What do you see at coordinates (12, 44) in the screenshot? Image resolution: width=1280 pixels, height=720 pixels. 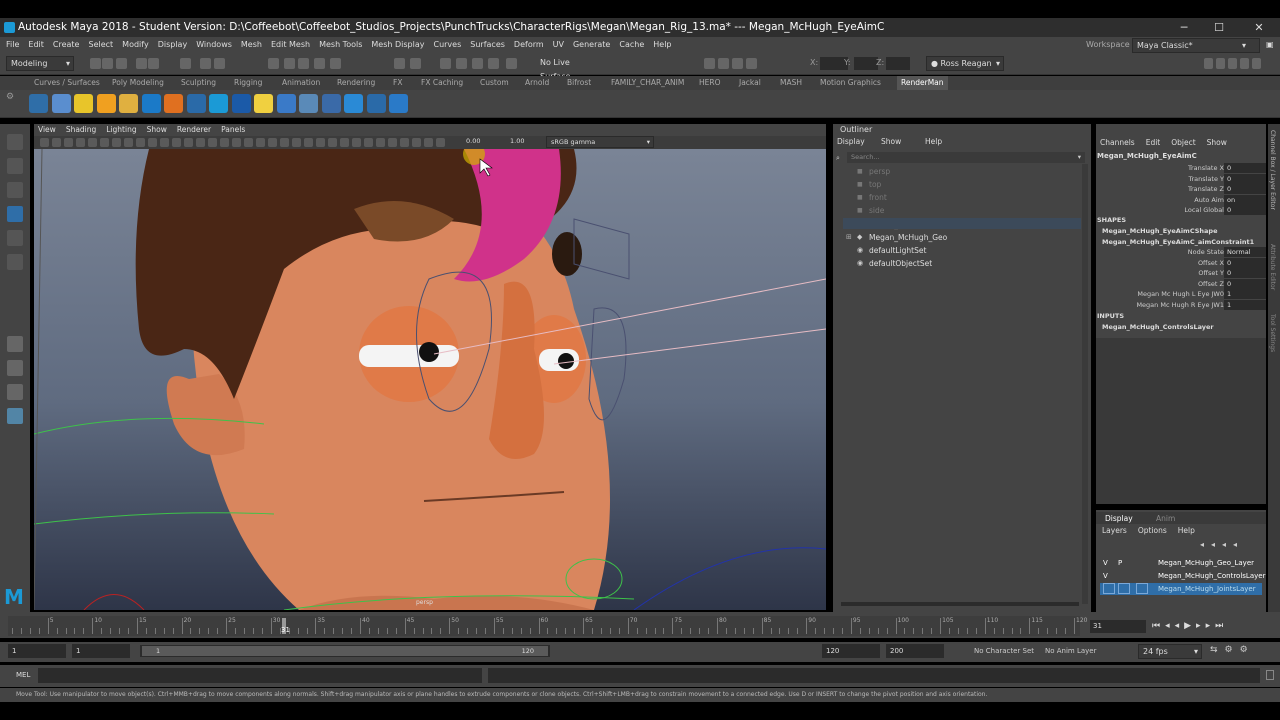 I see `menu-file: File` at bounding box center [12, 44].